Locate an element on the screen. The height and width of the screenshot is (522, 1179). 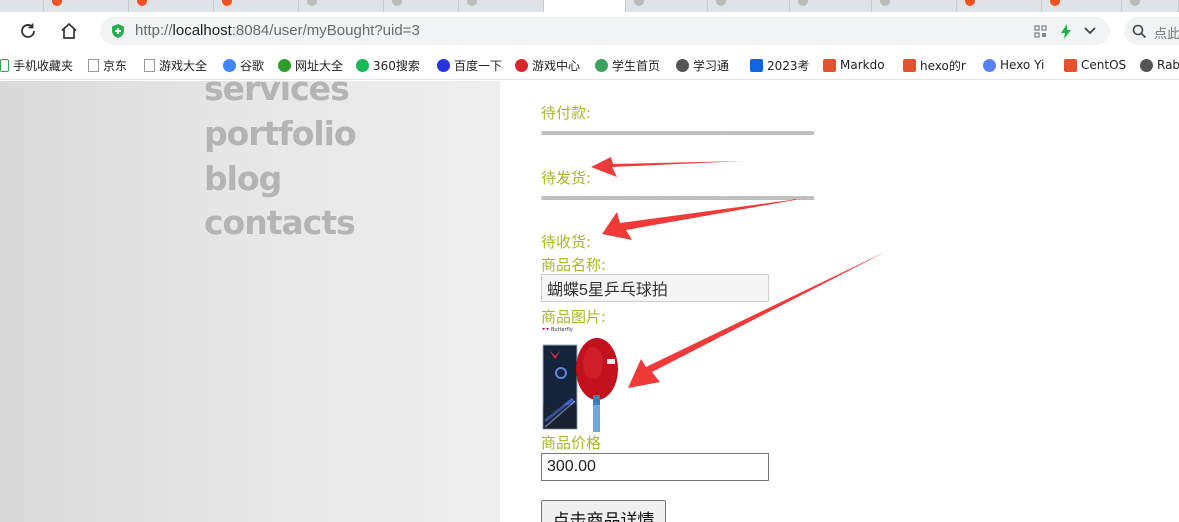
product-brand-logo: Butterfly is located at coordinates (562, 330).